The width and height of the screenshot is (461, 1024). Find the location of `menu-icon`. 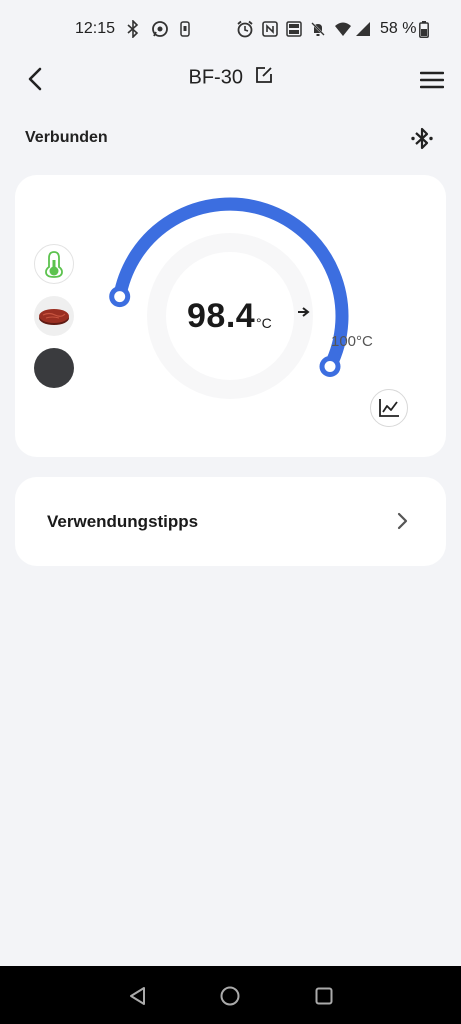

menu-icon is located at coordinates (432, 80).